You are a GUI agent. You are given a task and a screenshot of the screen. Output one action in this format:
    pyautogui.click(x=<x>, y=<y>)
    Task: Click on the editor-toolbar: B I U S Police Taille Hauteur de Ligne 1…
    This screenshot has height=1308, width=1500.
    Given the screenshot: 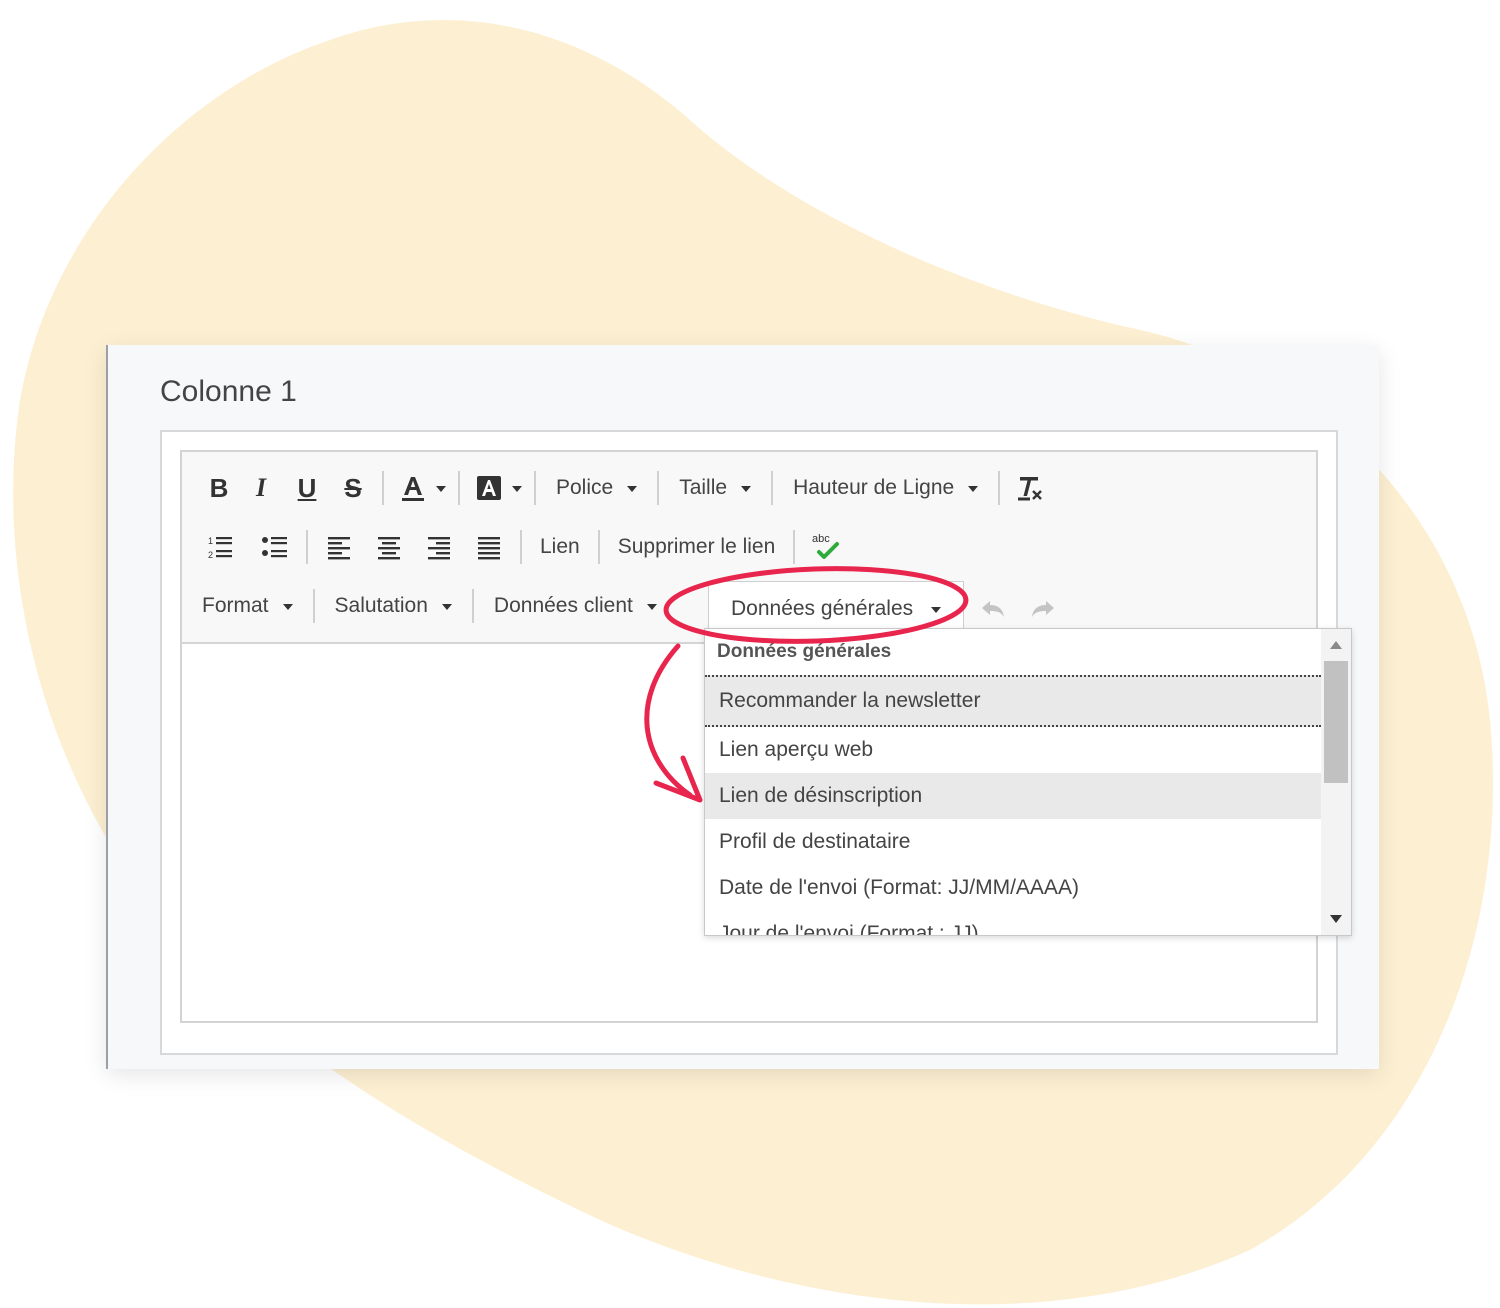 What is the action you would take?
    pyautogui.click(x=749, y=548)
    